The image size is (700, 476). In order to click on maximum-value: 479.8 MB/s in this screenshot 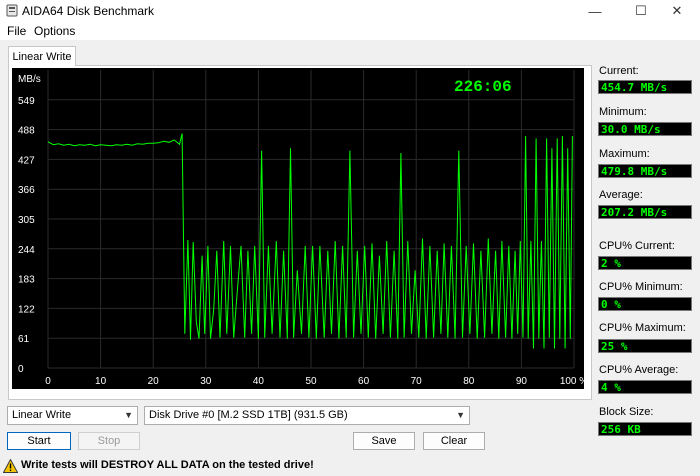, I will do `click(645, 171)`.